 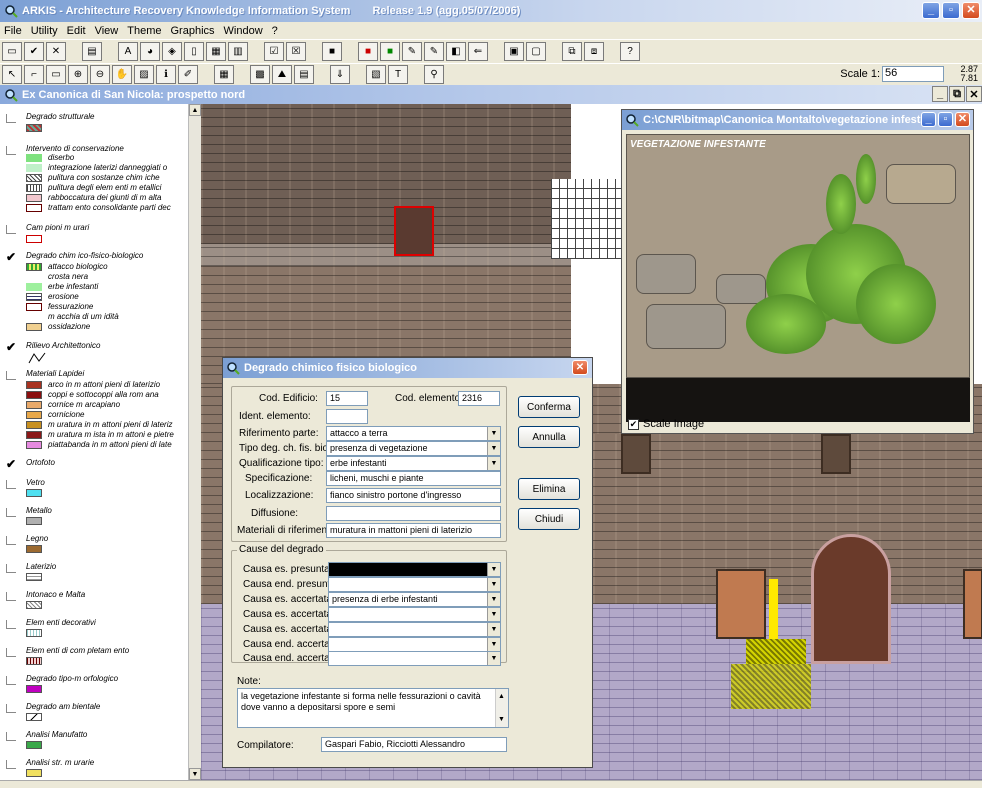 What do you see at coordinates (536, 51) in the screenshot?
I see `frame-icon: ▢` at bounding box center [536, 51].